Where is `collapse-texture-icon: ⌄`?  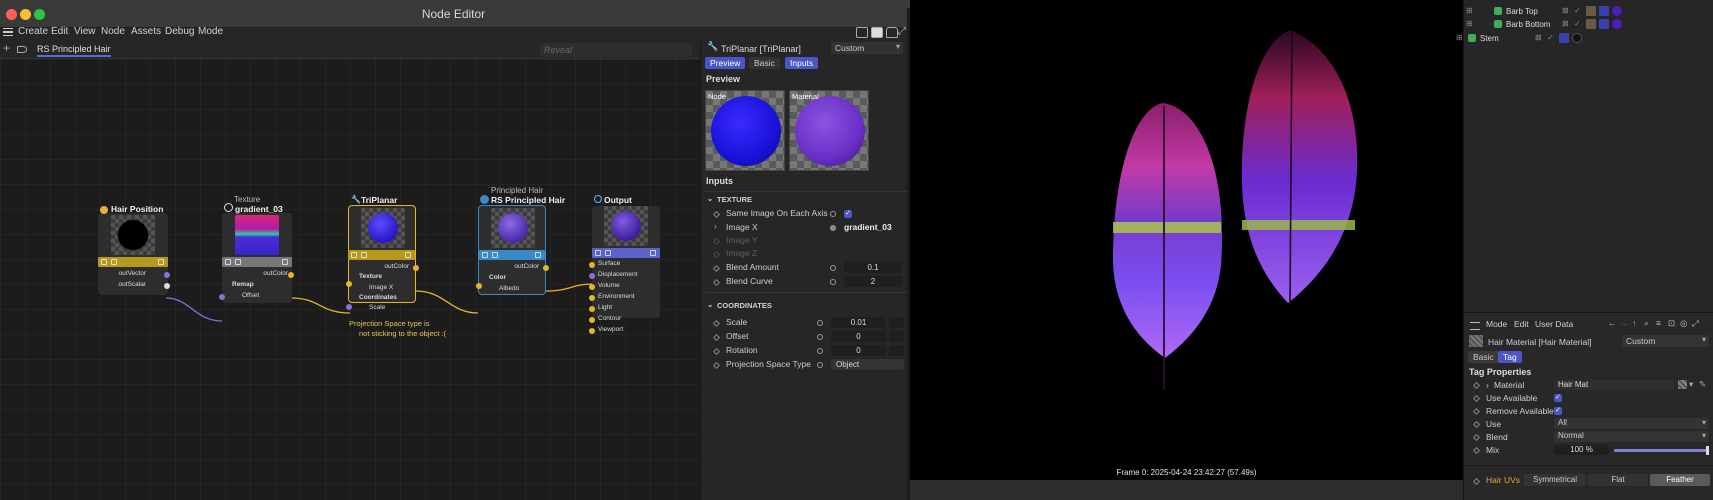
collapse-texture-icon: ⌄ is located at coordinates (710, 198).